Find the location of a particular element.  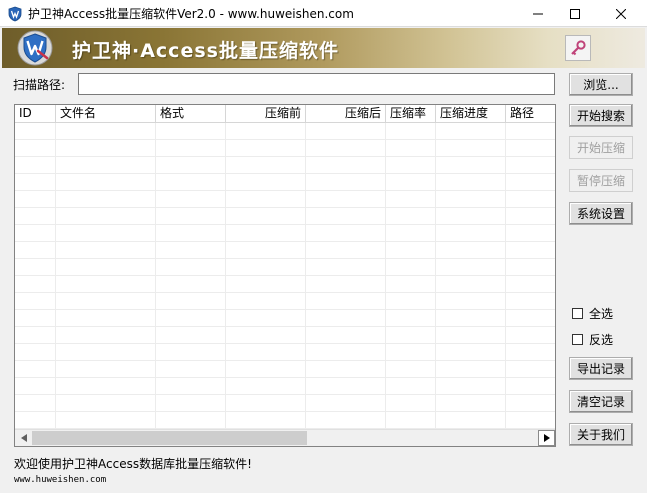

scrollbar-thumb is located at coordinates (169, 438).